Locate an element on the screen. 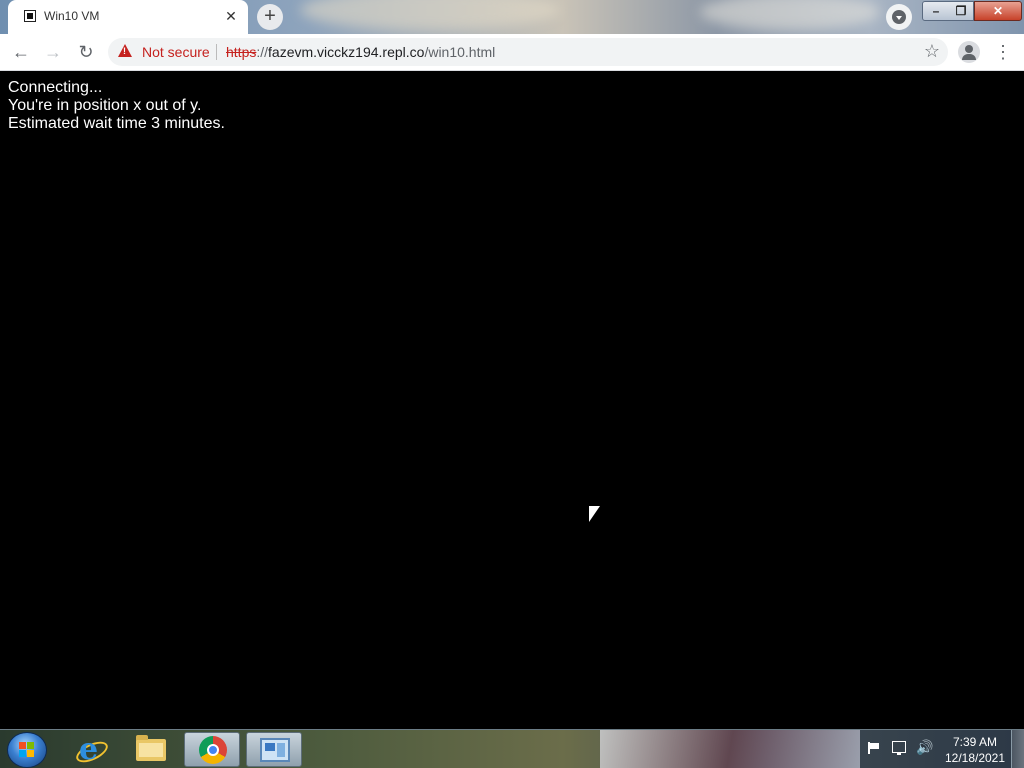 The width and height of the screenshot is (1024, 768). browser-tab-active: Win10 VM ✕ is located at coordinates (128, 17).